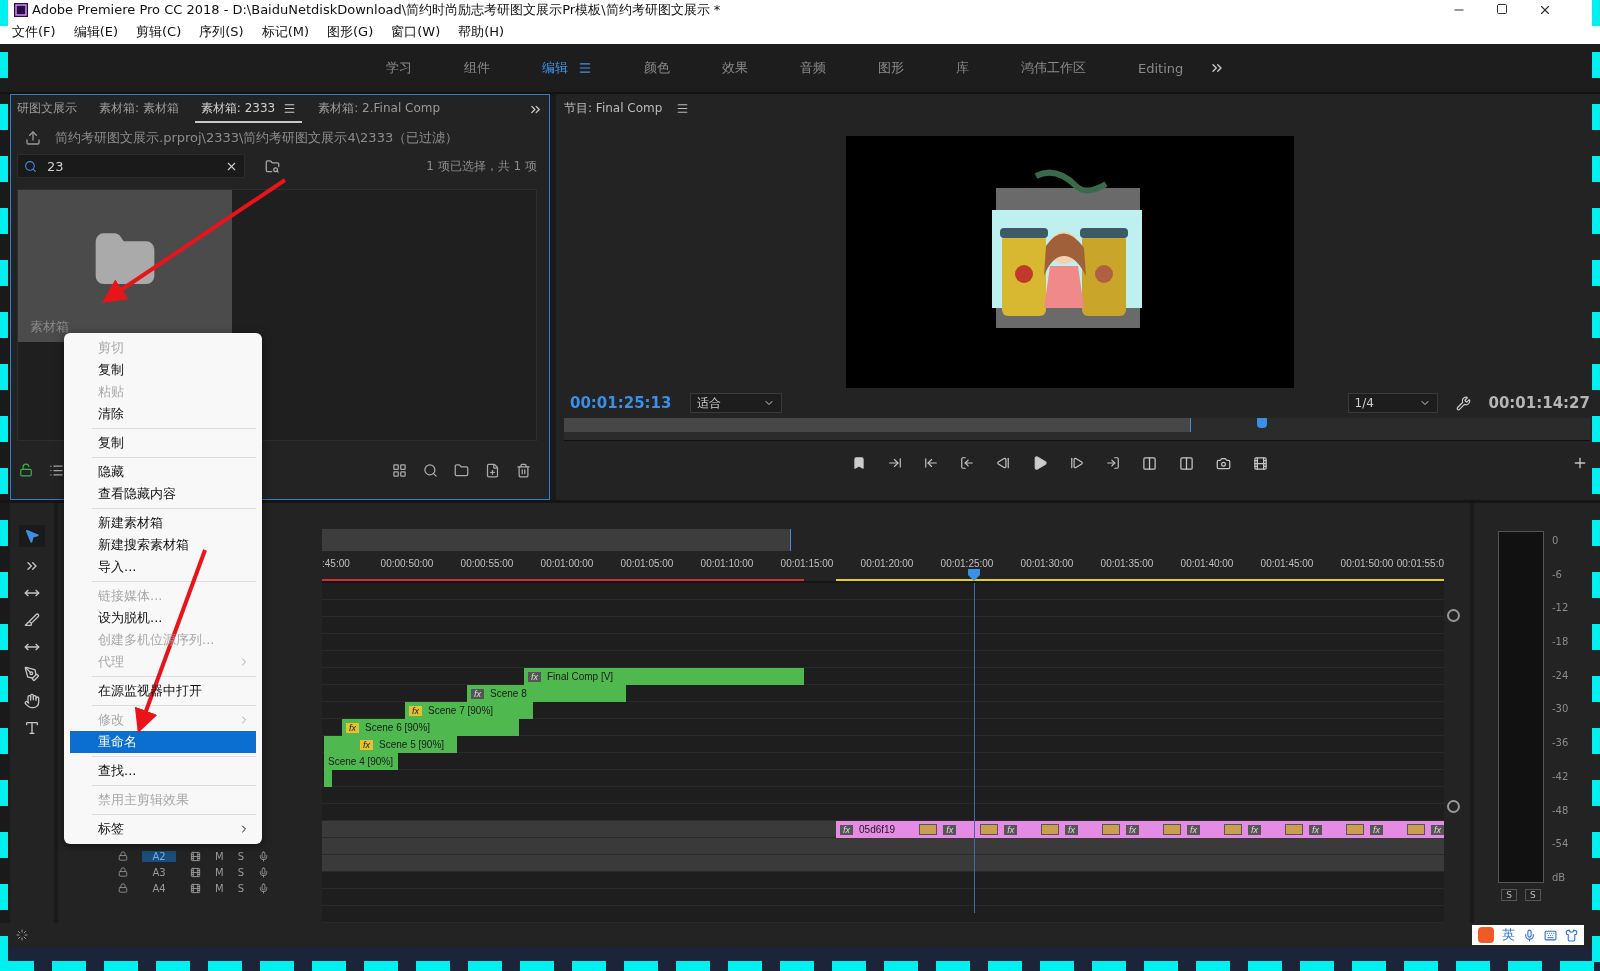 This screenshot has width=1600, height=971. What do you see at coordinates (1140, 829) in the screenshot?
I see `clip: fx 05d6f19 fx fx fx fx fx fx fx fx fx` at bounding box center [1140, 829].